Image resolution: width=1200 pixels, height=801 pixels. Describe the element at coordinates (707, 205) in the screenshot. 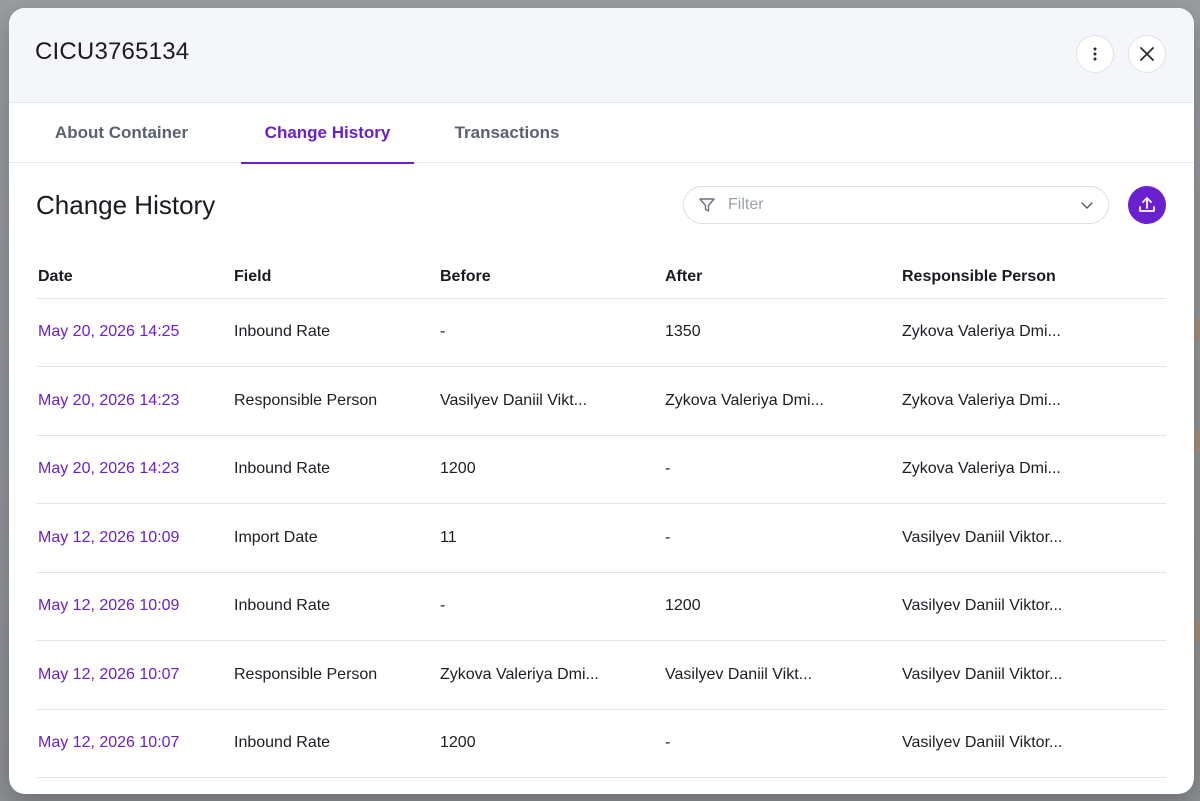

I see `filter-icon` at that location.